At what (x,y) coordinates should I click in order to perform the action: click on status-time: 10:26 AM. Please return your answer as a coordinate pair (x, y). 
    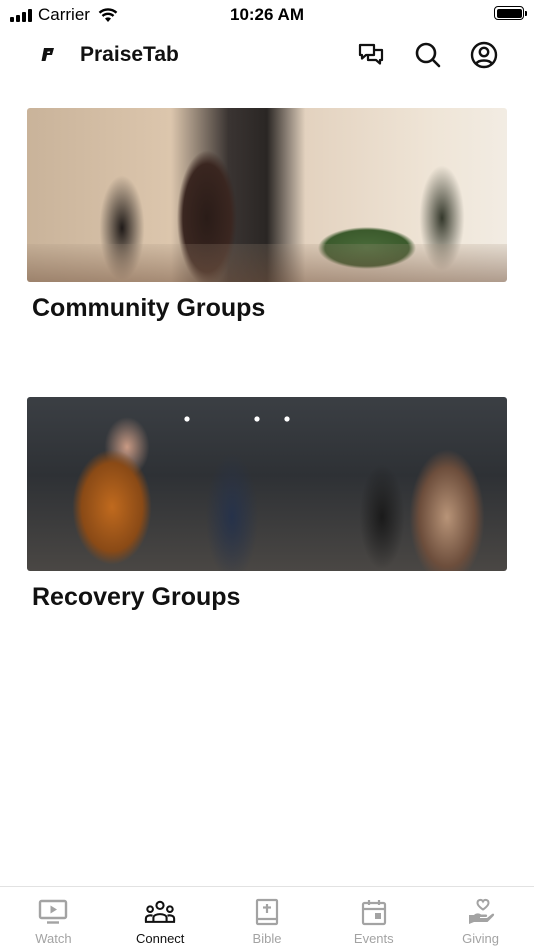
    Looking at the image, I should click on (266, 14).